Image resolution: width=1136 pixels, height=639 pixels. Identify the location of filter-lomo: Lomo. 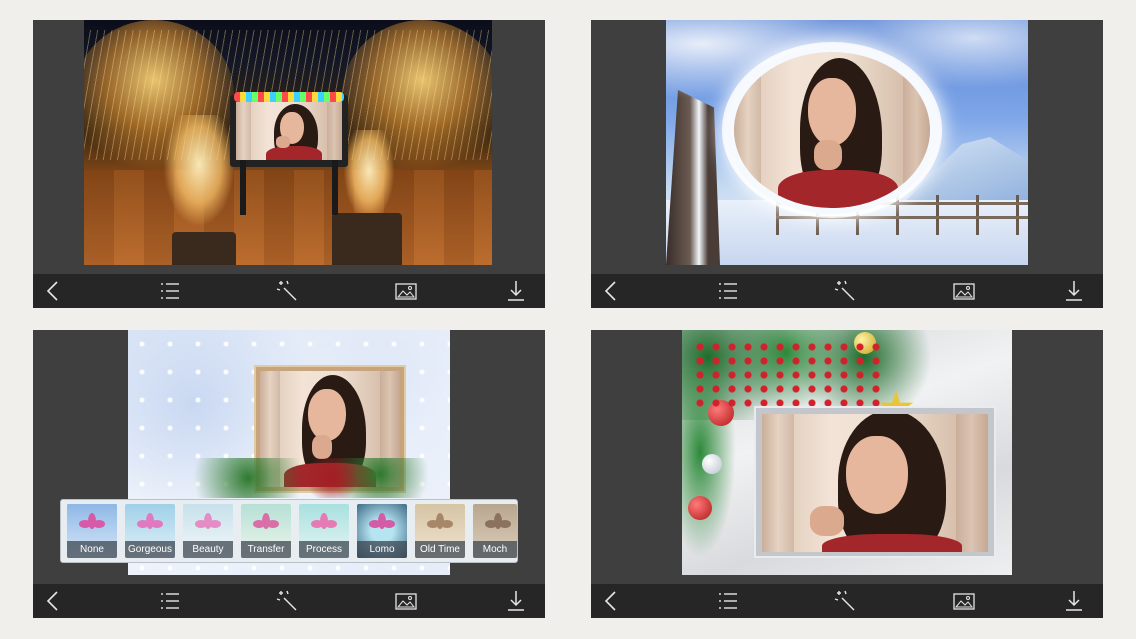
(382, 531).